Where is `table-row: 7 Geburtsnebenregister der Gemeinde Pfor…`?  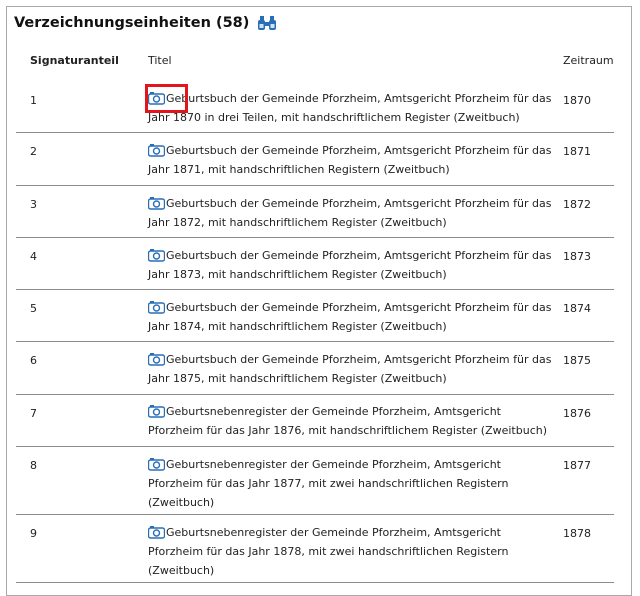
table-row: 7 Geburtsnebenregister der Gemeinde Pfor… is located at coordinates (315, 421).